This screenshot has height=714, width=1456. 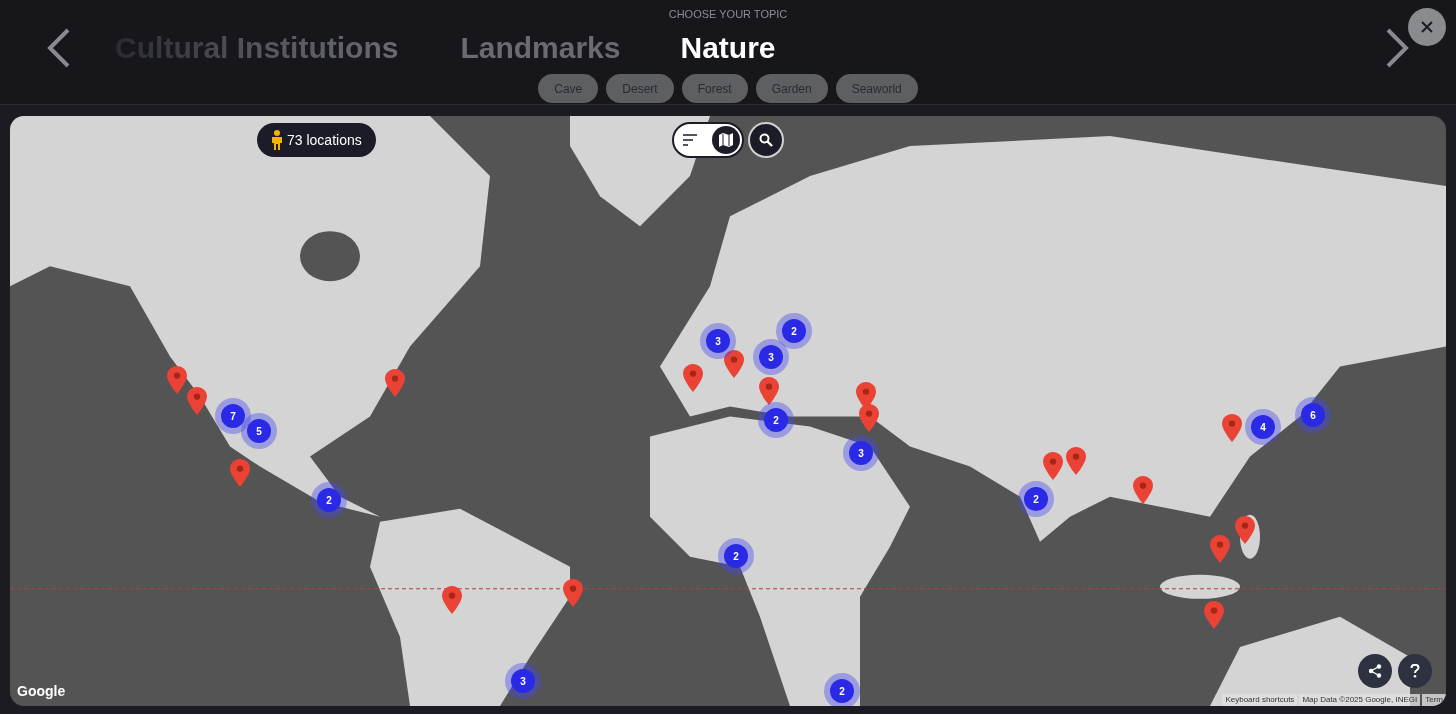 What do you see at coordinates (1434, 700) in the screenshot?
I see `map-attribution: Term` at bounding box center [1434, 700].